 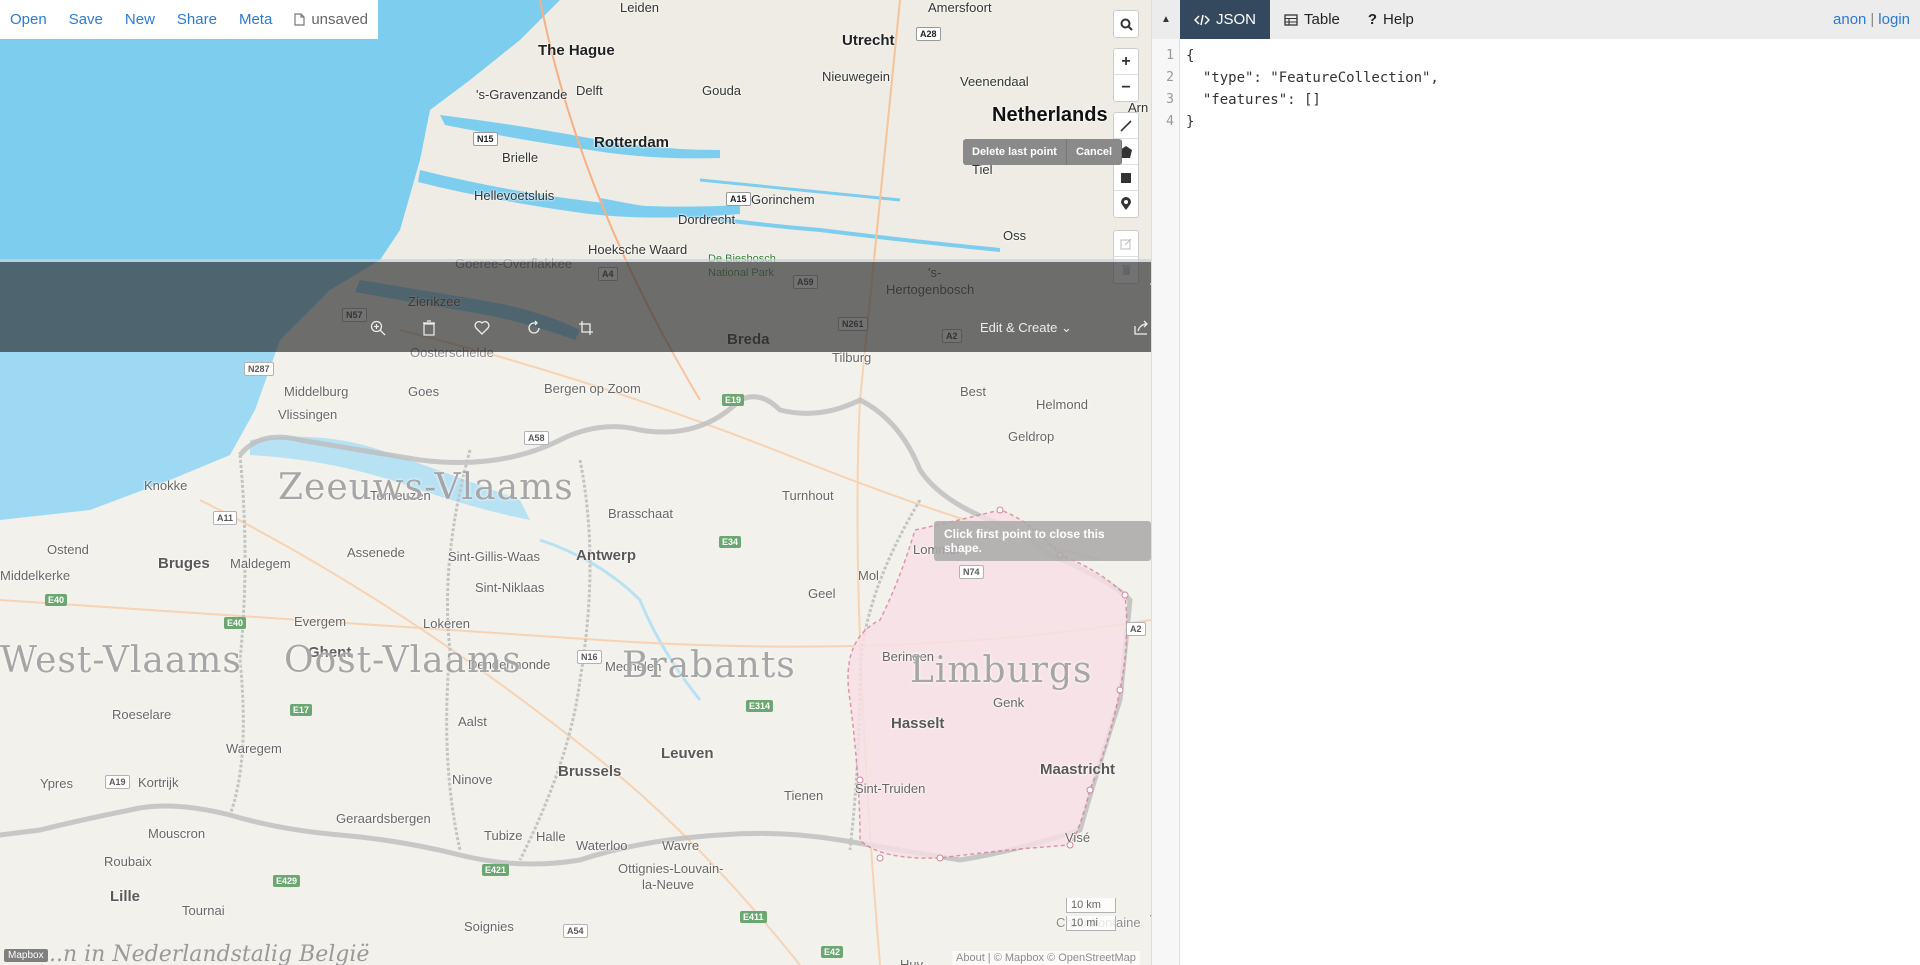 What do you see at coordinates (639, 307) in the screenshot?
I see `photo-viewer-titlebar: — ☐ ✕ Edit & Create ⌄` at bounding box center [639, 307].